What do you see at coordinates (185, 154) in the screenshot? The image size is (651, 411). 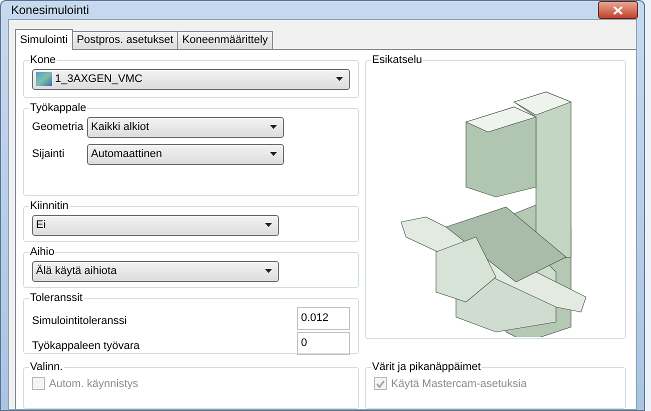 I see `dropdown: Automaattinen` at bounding box center [185, 154].